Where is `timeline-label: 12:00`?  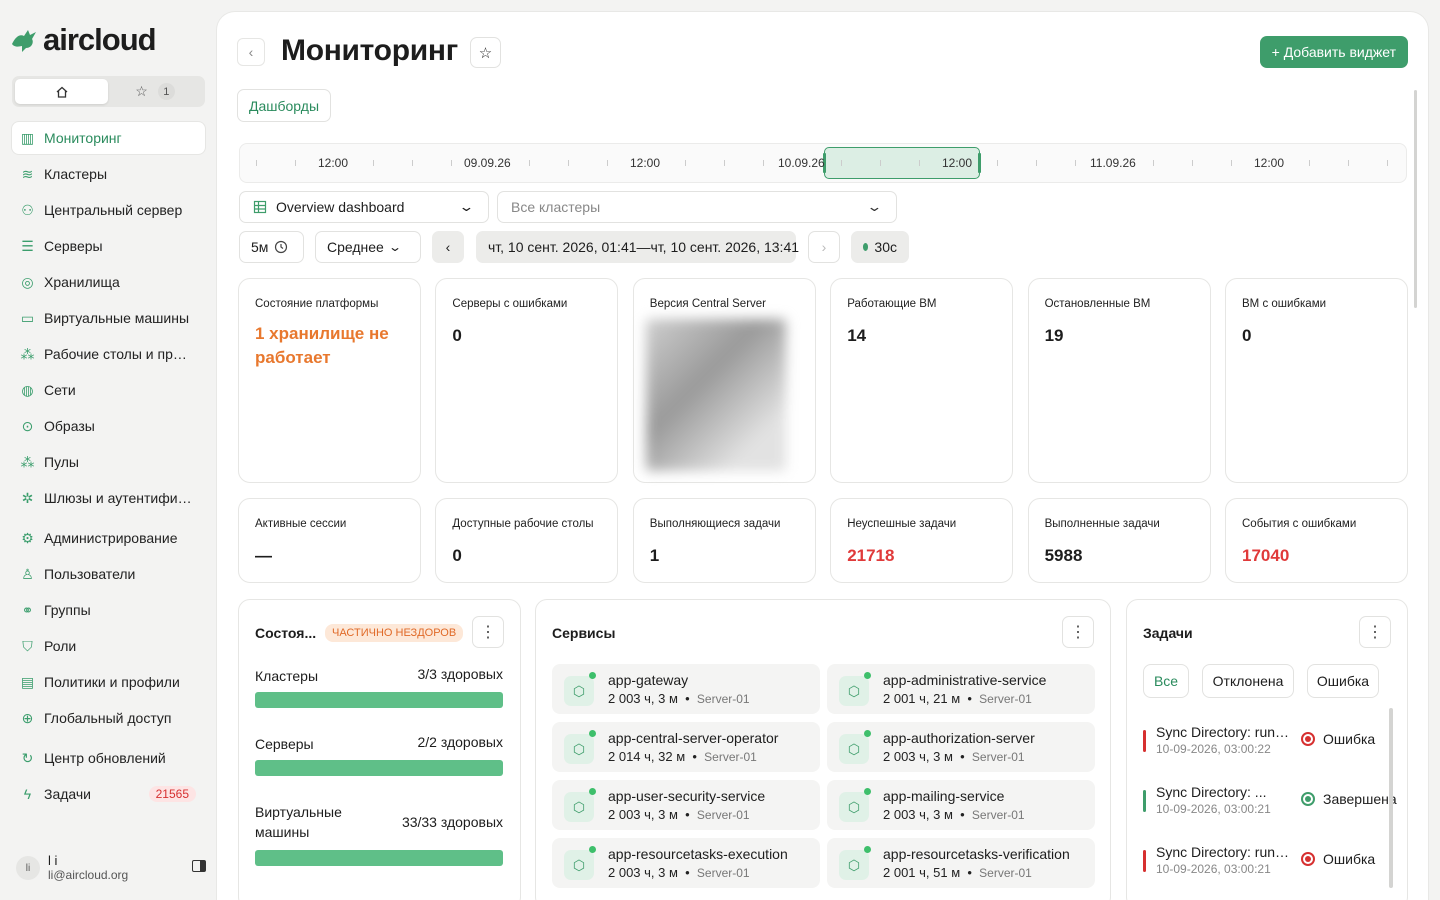 timeline-label: 12:00 is located at coordinates (957, 163).